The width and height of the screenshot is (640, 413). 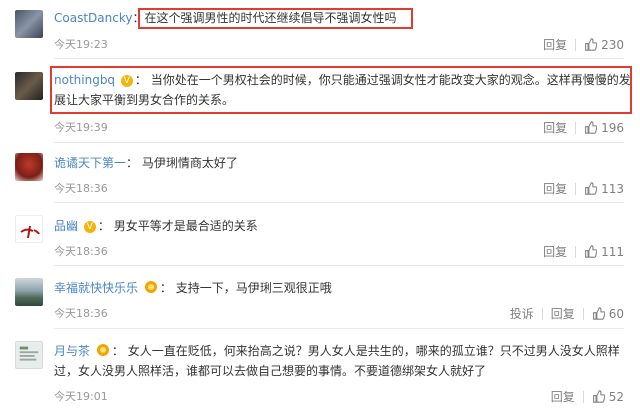 I want to click on like-count: 113, so click(x=612, y=188).